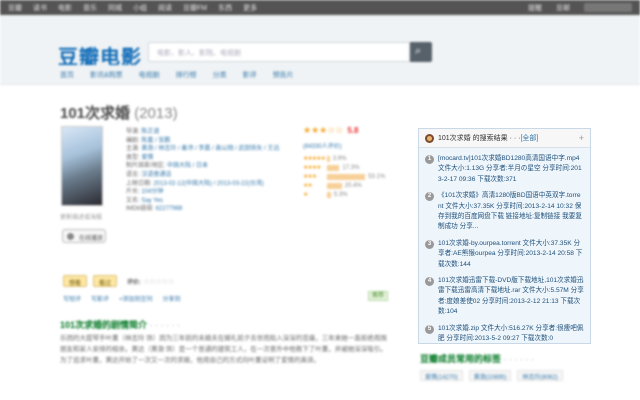  What do you see at coordinates (211, 175) in the screenshot?
I see `info-row: 语言: 汉语普通话` at bounding box center [211, 175].